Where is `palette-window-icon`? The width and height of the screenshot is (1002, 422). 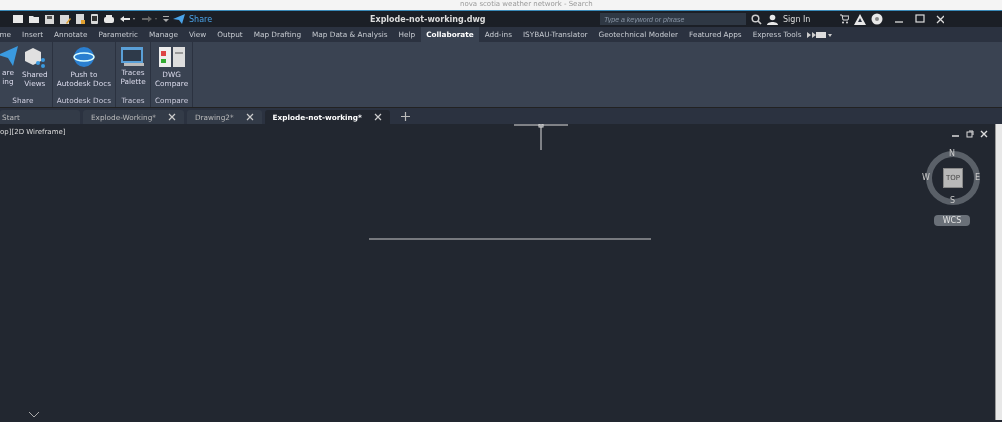 palette-window-icon is located at coordinates (133, 56).